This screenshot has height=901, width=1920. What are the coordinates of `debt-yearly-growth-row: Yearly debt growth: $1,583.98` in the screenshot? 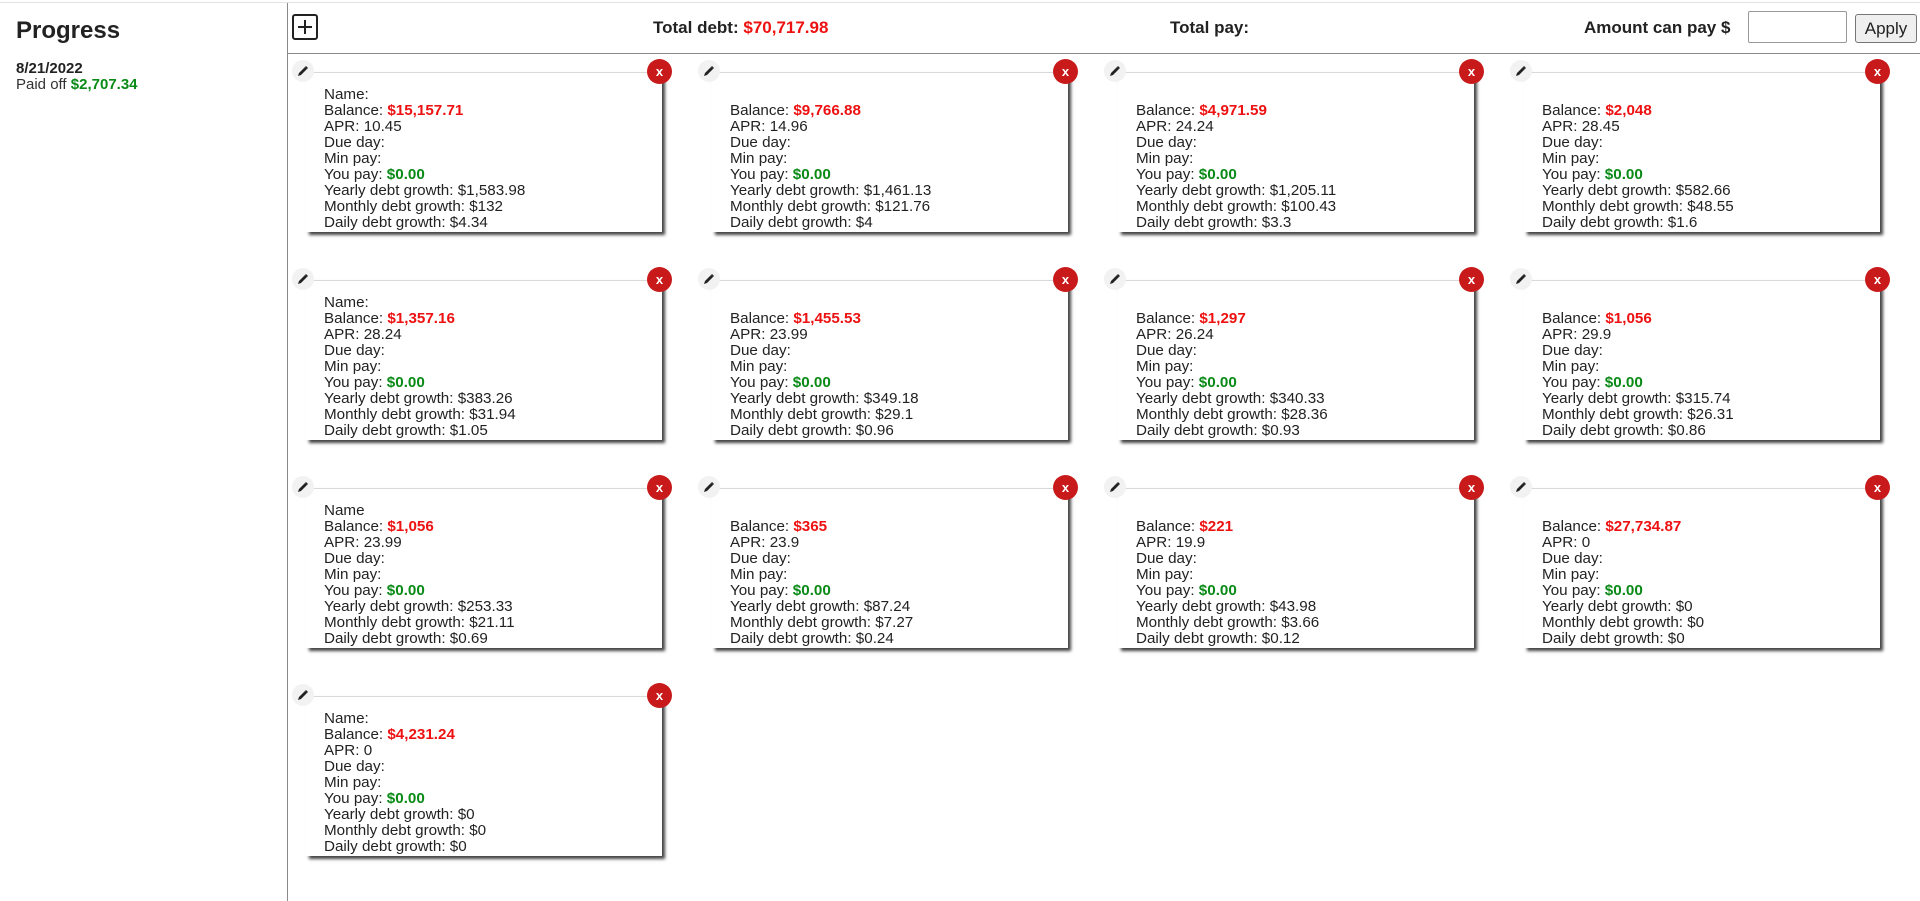 It's located at (424, 191).